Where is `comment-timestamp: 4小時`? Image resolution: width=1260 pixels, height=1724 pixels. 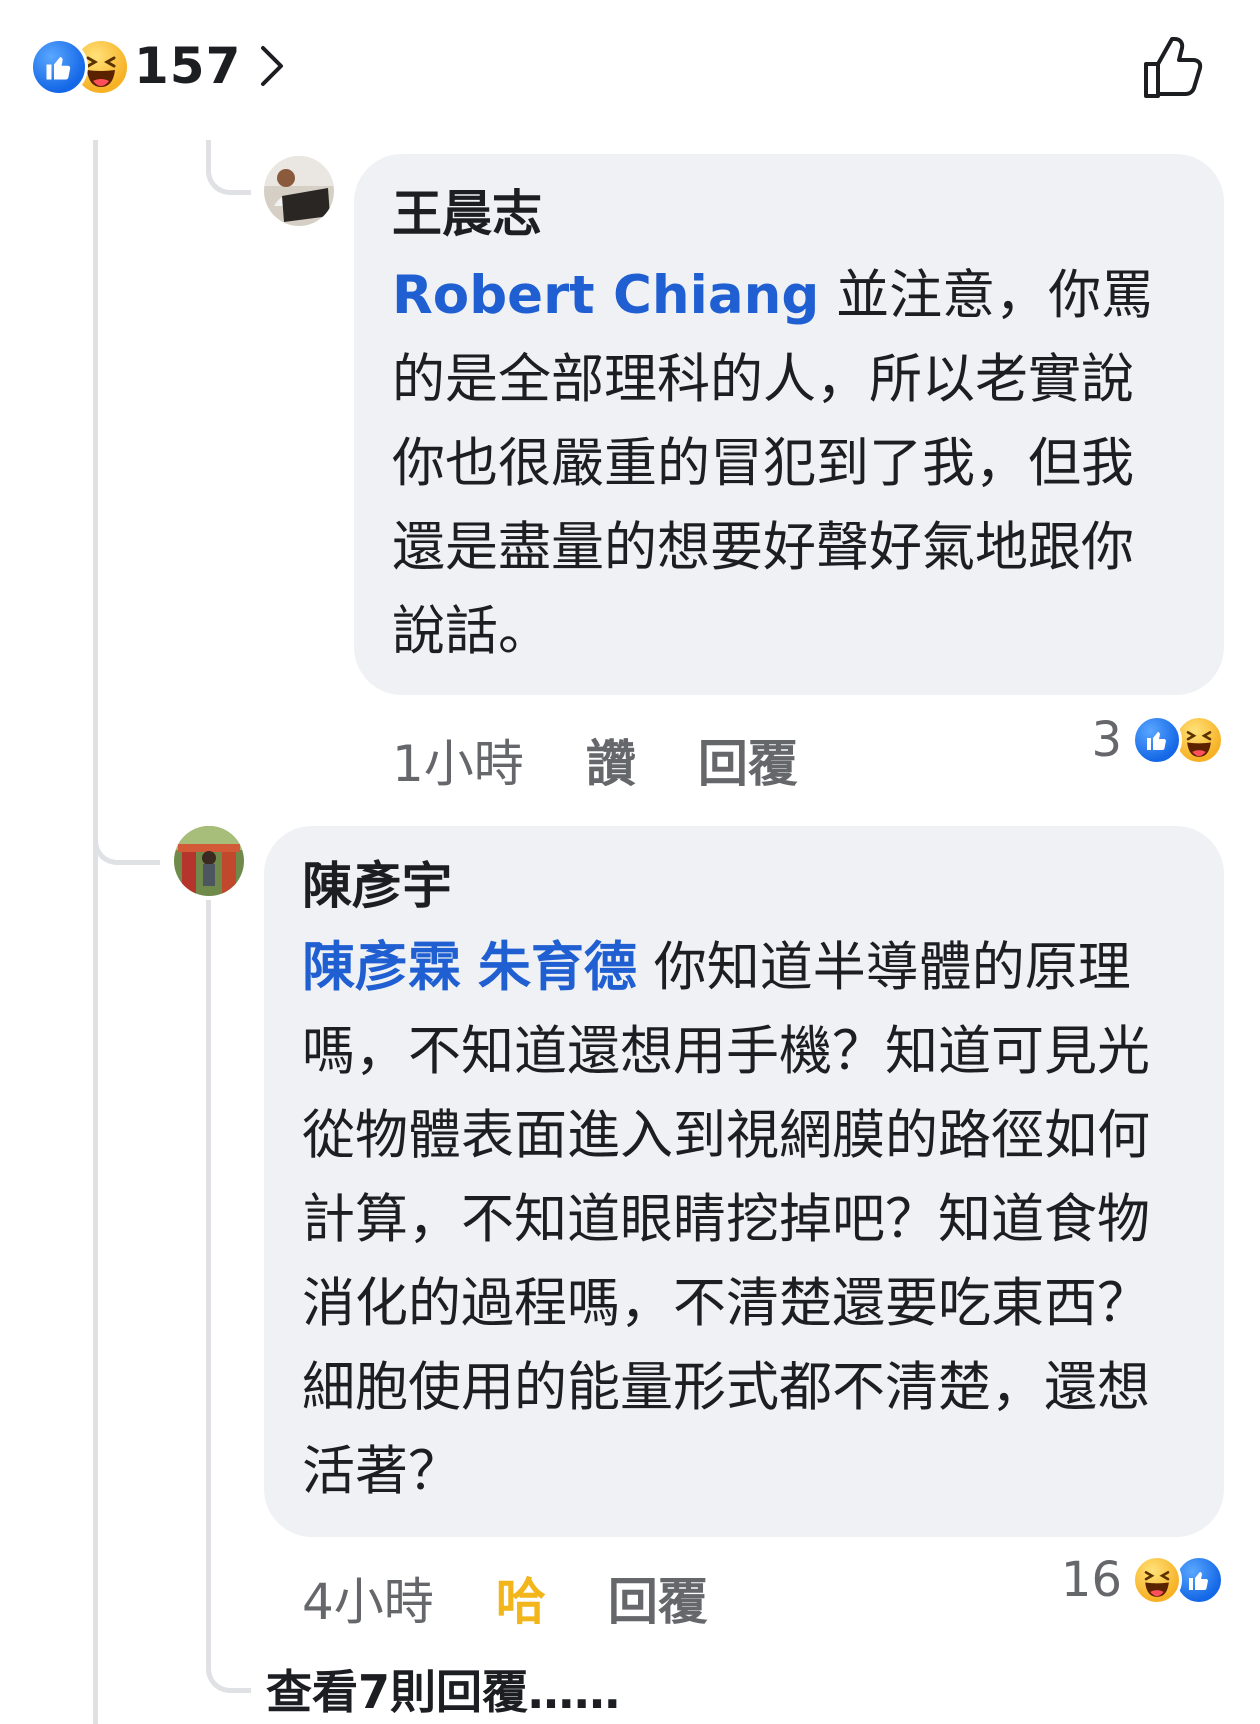
comment-timestamp: 4小時 is located at coordinates (368, 1602).